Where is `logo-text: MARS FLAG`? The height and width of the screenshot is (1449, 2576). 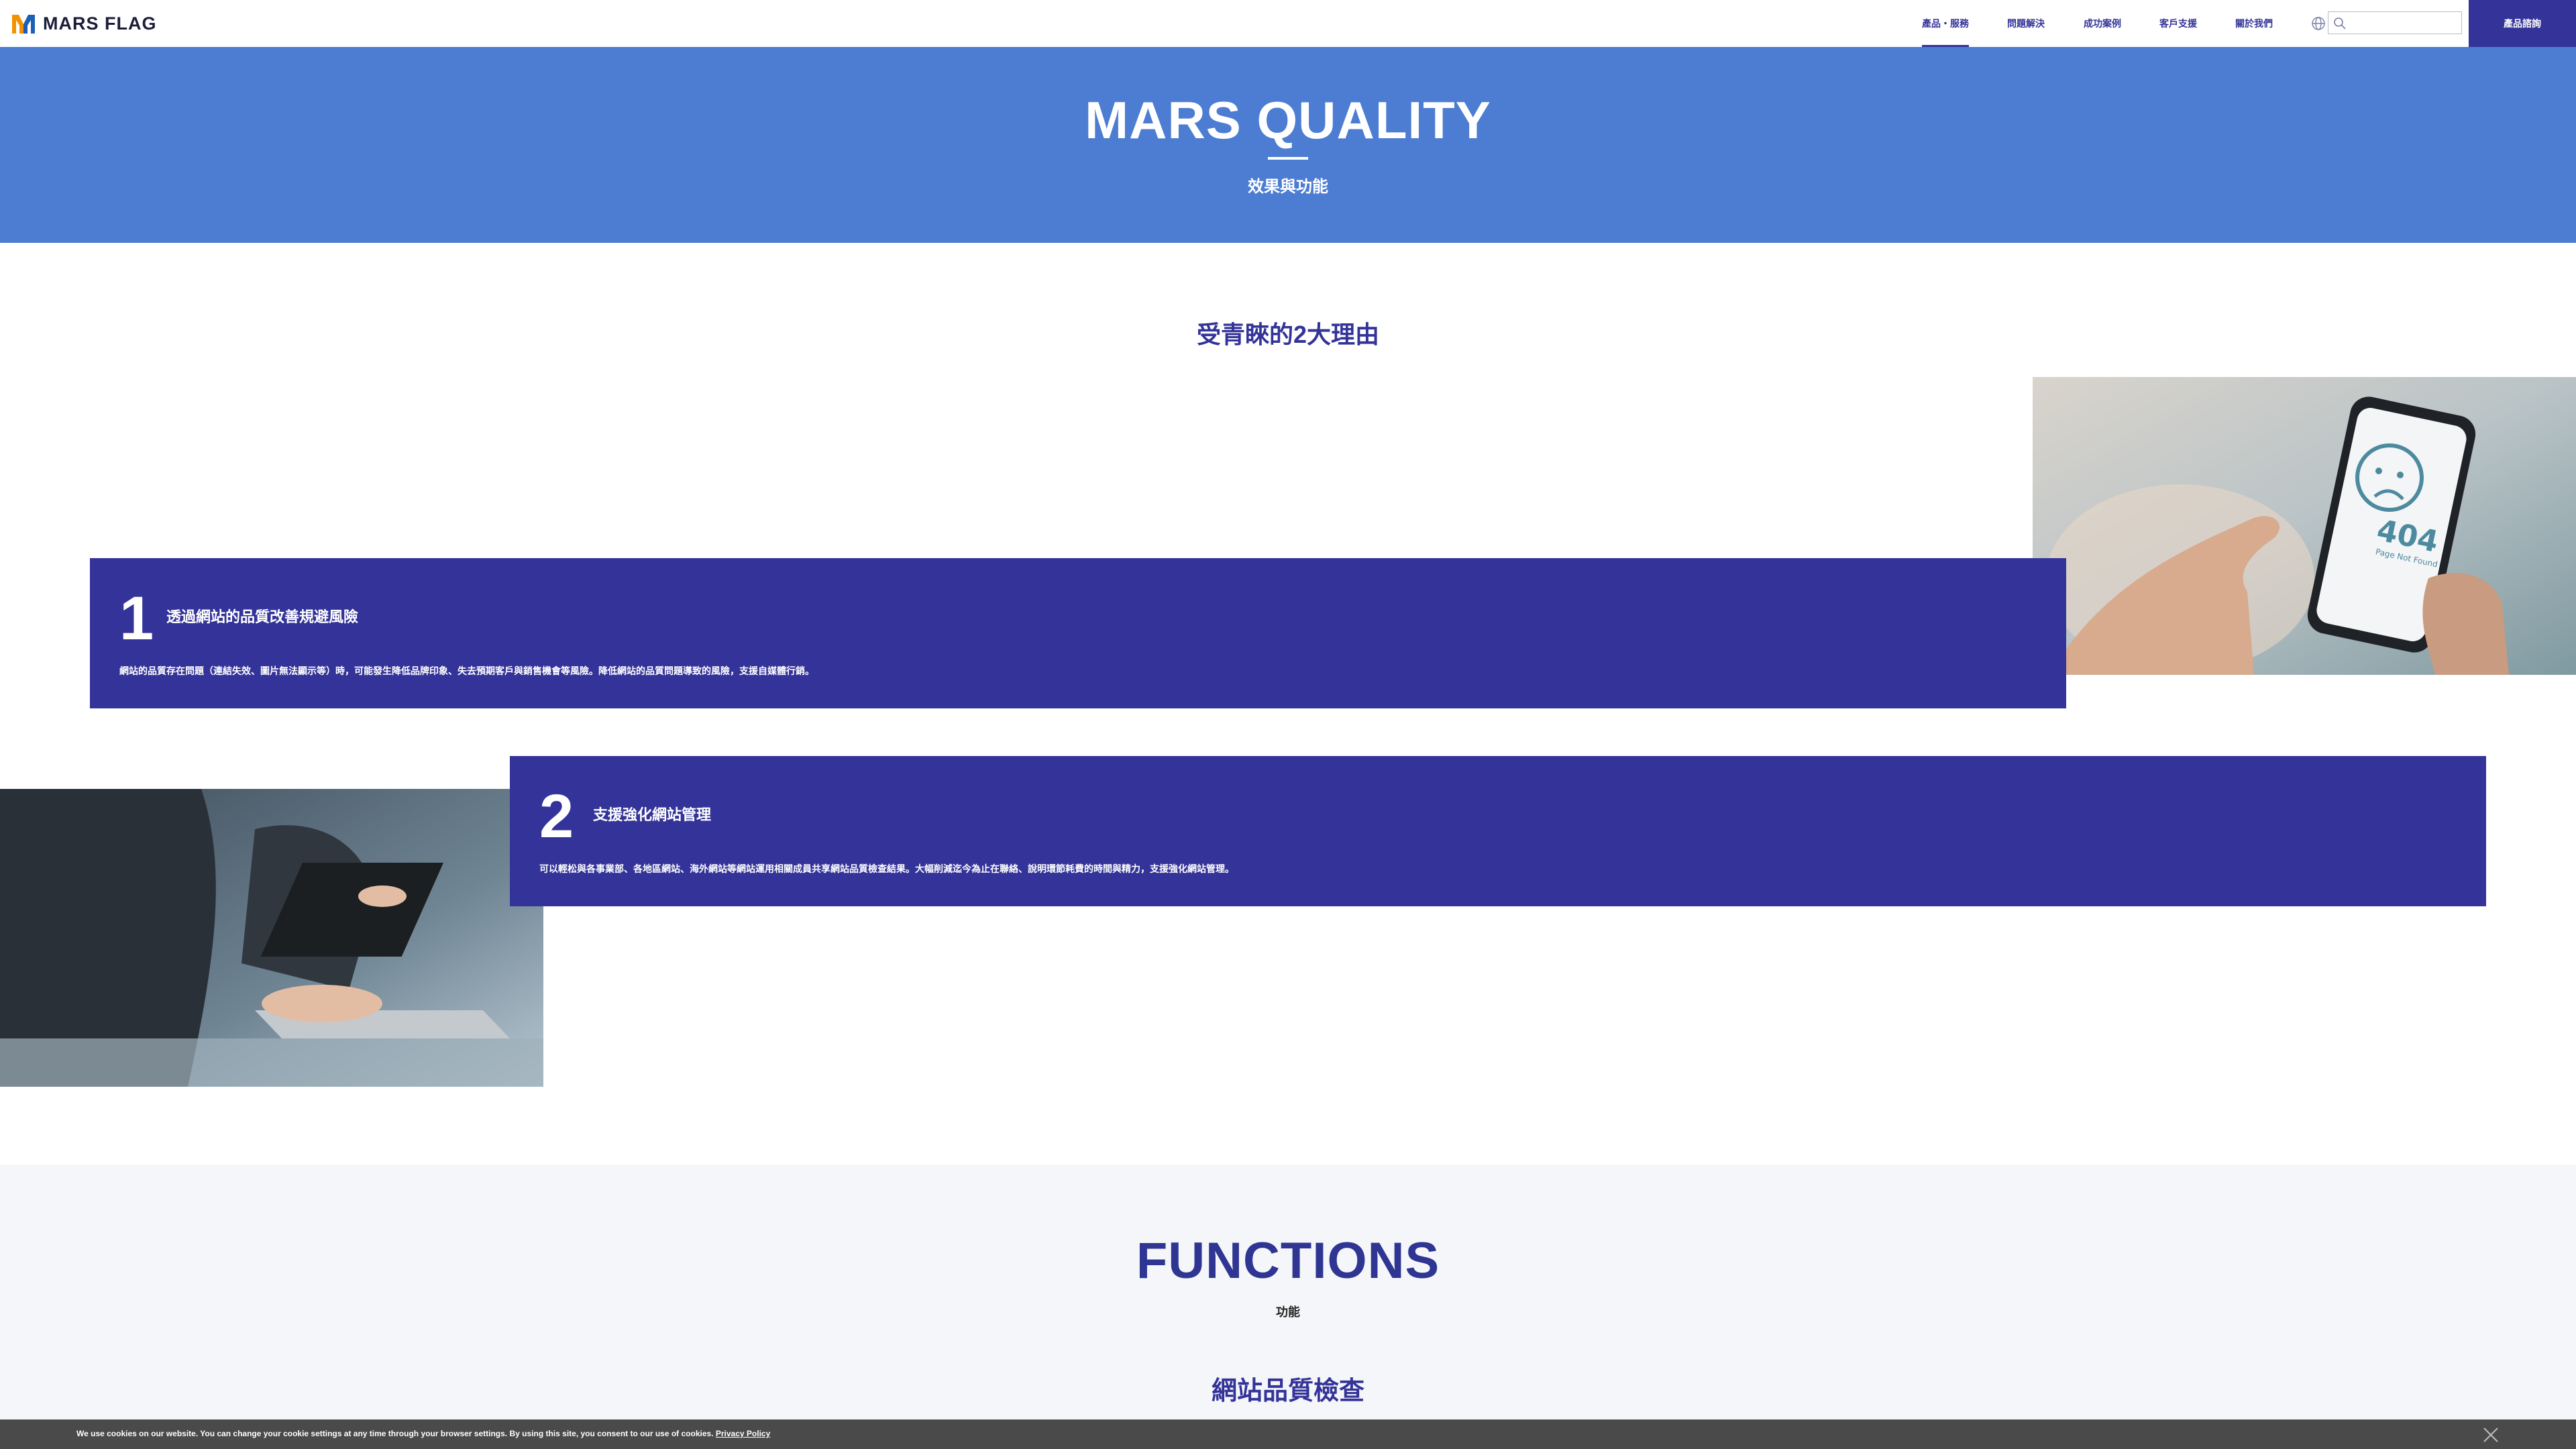 logo-text: MARS FLAG is located at coordinates (100, 23).